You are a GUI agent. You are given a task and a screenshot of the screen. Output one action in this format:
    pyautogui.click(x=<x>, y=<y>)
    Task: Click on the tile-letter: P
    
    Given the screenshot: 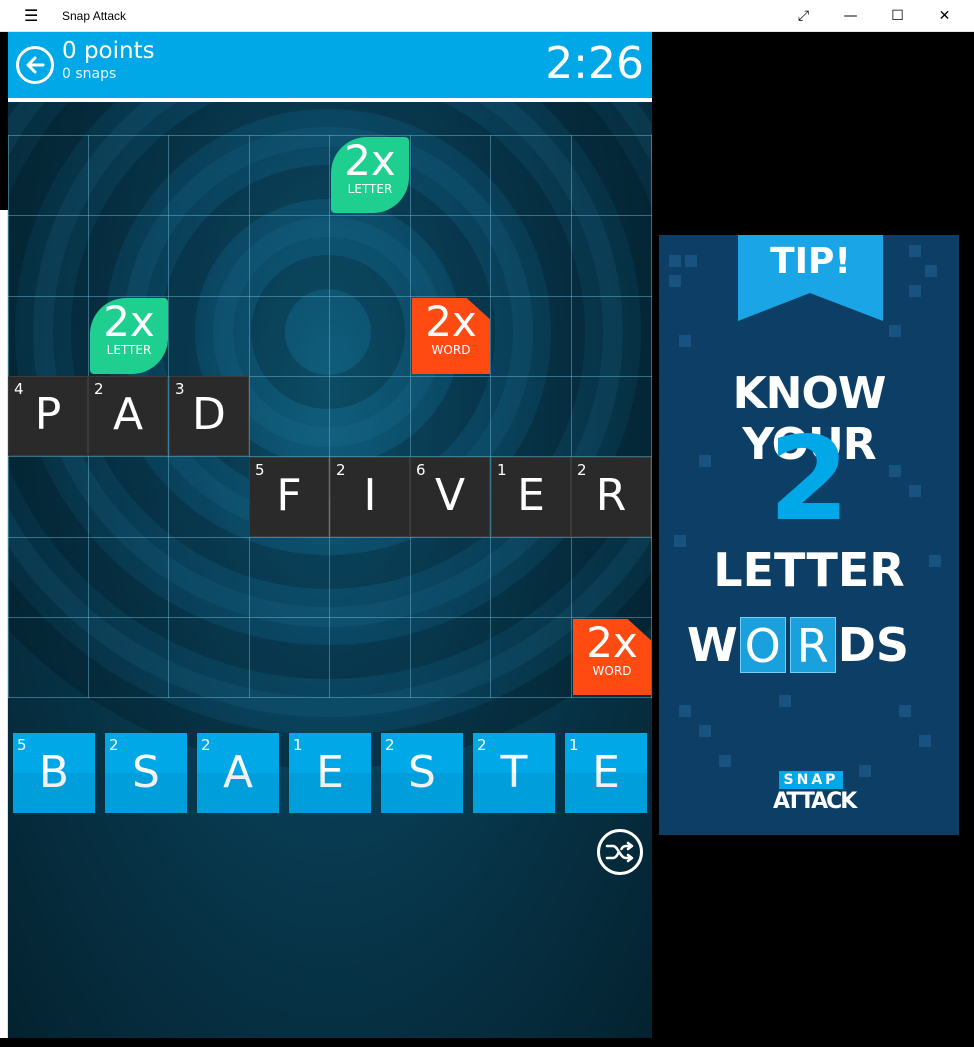 What is the action you would take?
    pyautogui.click(x=48, y=414)
    